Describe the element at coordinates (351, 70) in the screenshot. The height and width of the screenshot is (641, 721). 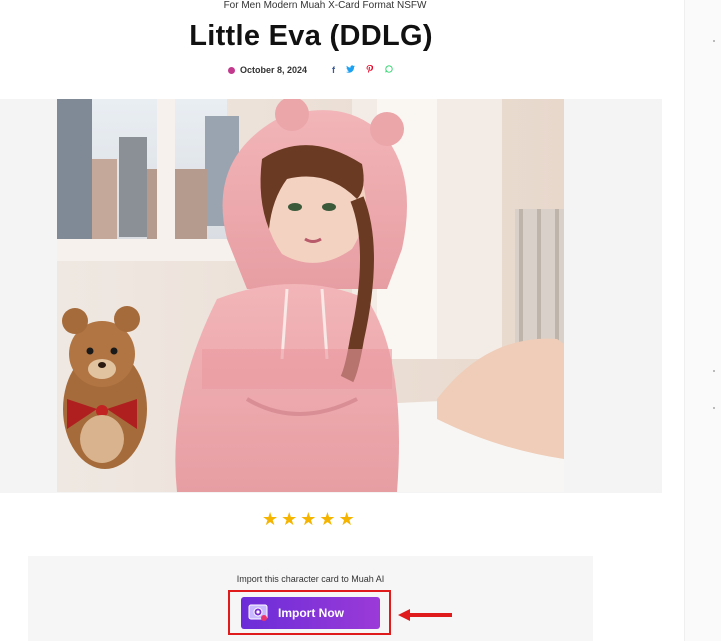
I see `twitter-icon` at that location.